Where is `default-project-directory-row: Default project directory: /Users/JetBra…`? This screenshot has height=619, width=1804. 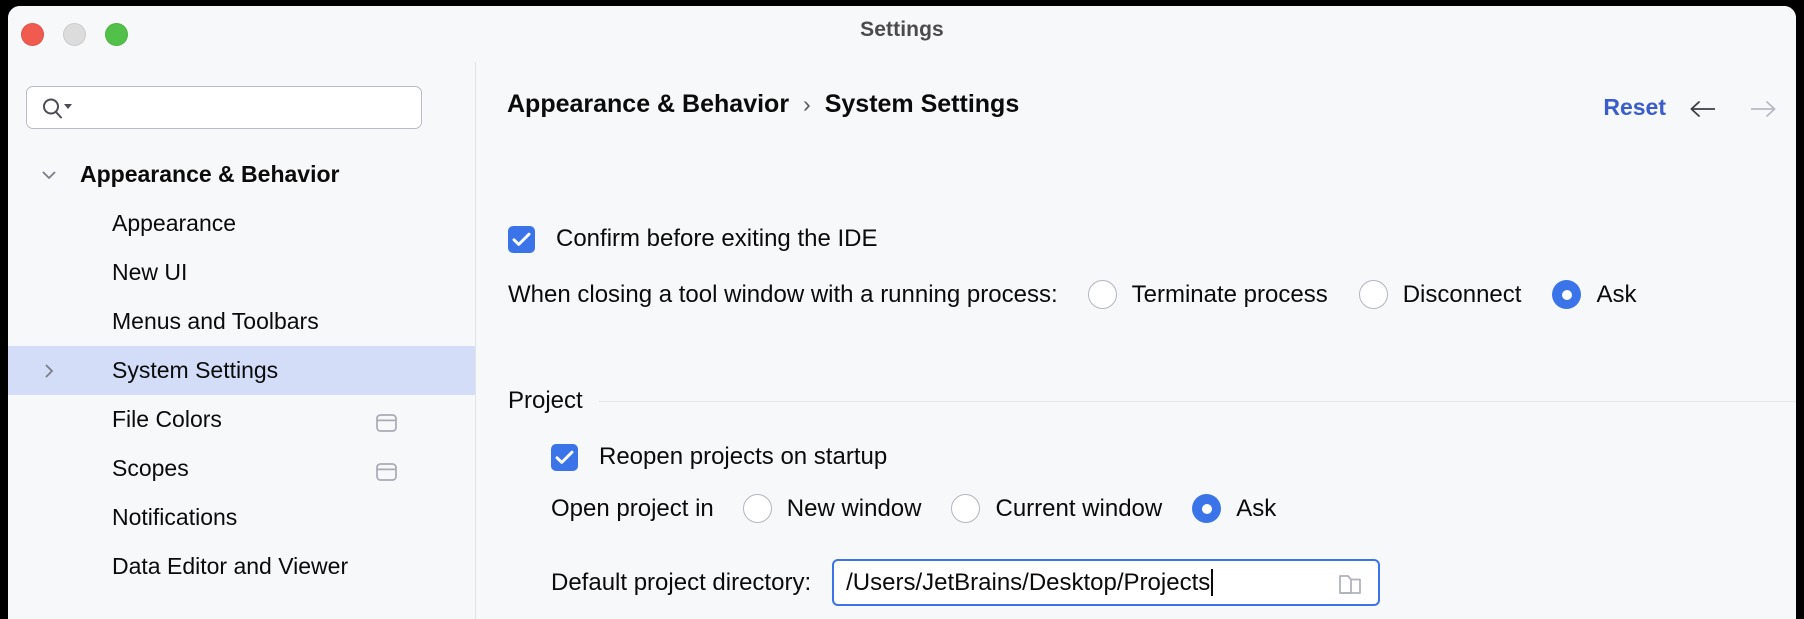 default-project-directory-row: Default project directory: /Users/JetBra… is located at coordinates (966, 582).